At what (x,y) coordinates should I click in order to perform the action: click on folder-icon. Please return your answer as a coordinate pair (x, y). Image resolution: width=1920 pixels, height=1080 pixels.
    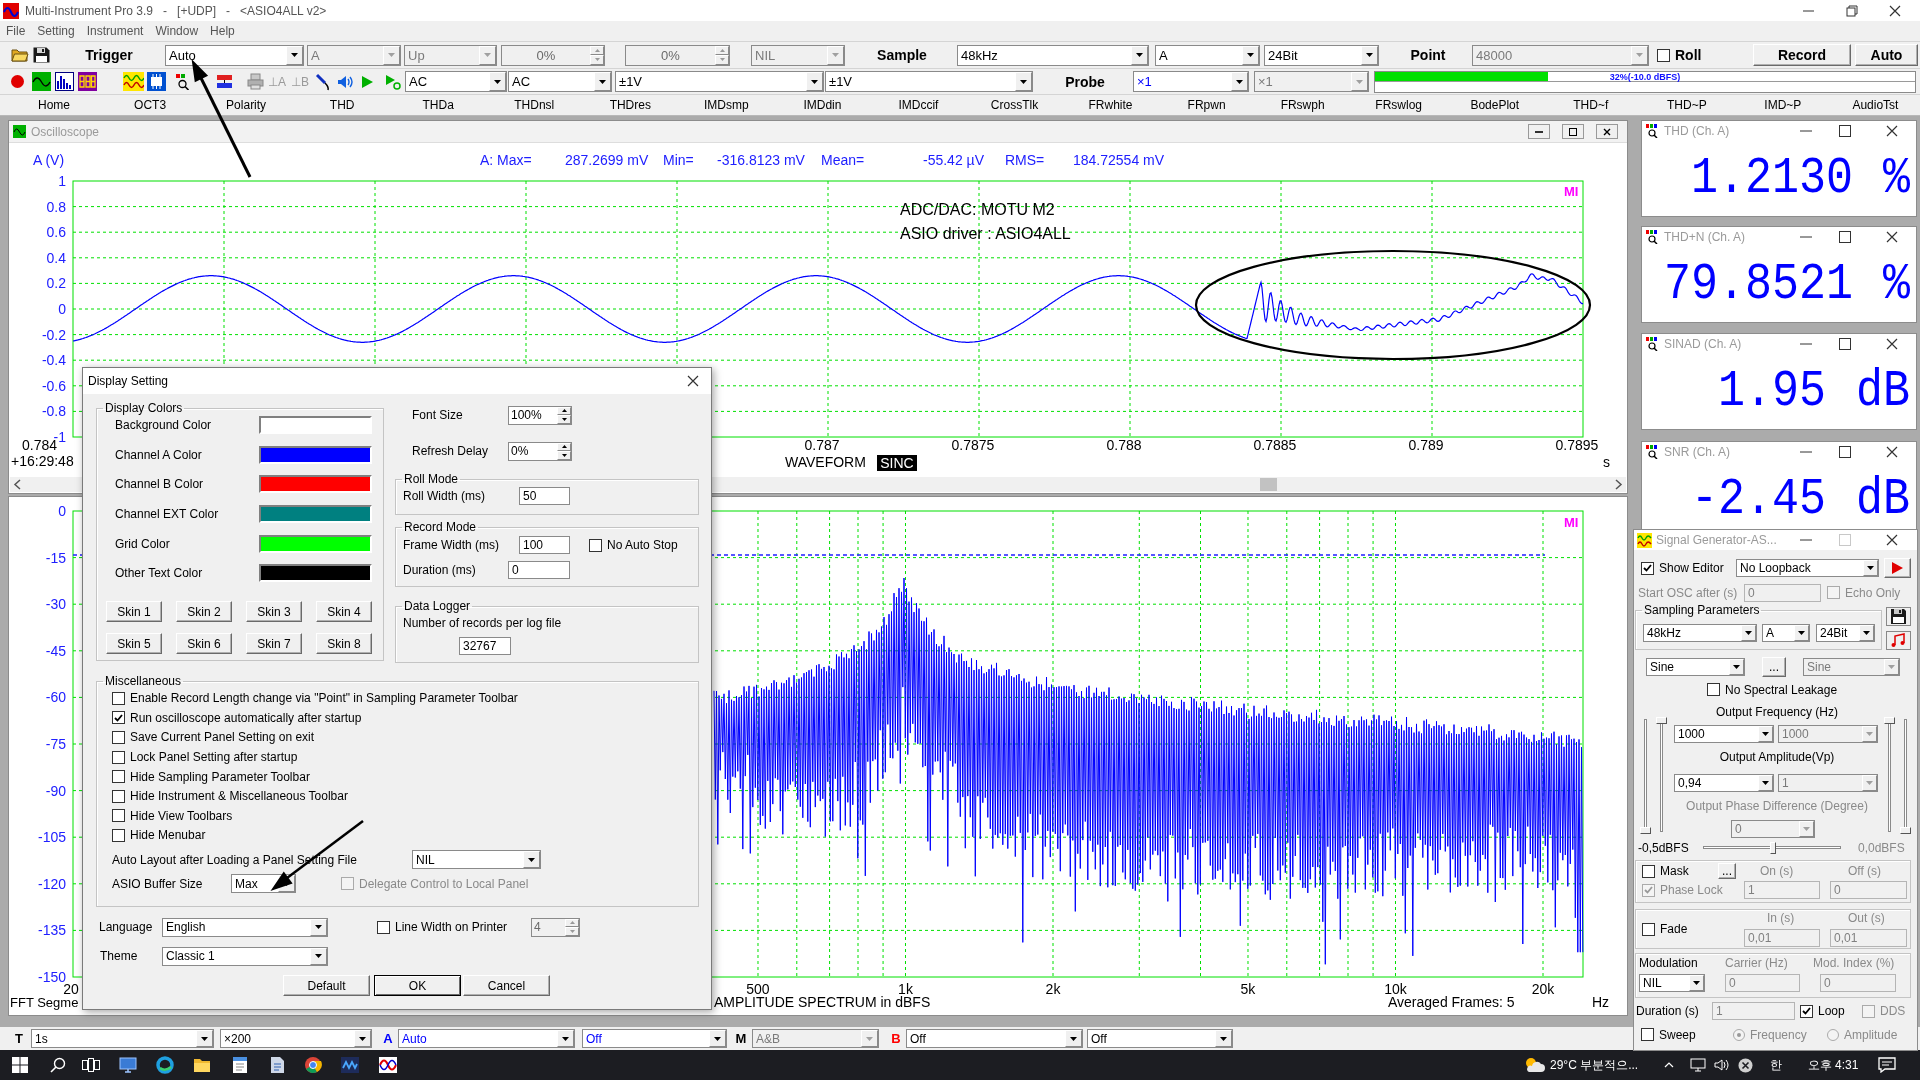
    Looking at the image, I should click on (202, 1065).